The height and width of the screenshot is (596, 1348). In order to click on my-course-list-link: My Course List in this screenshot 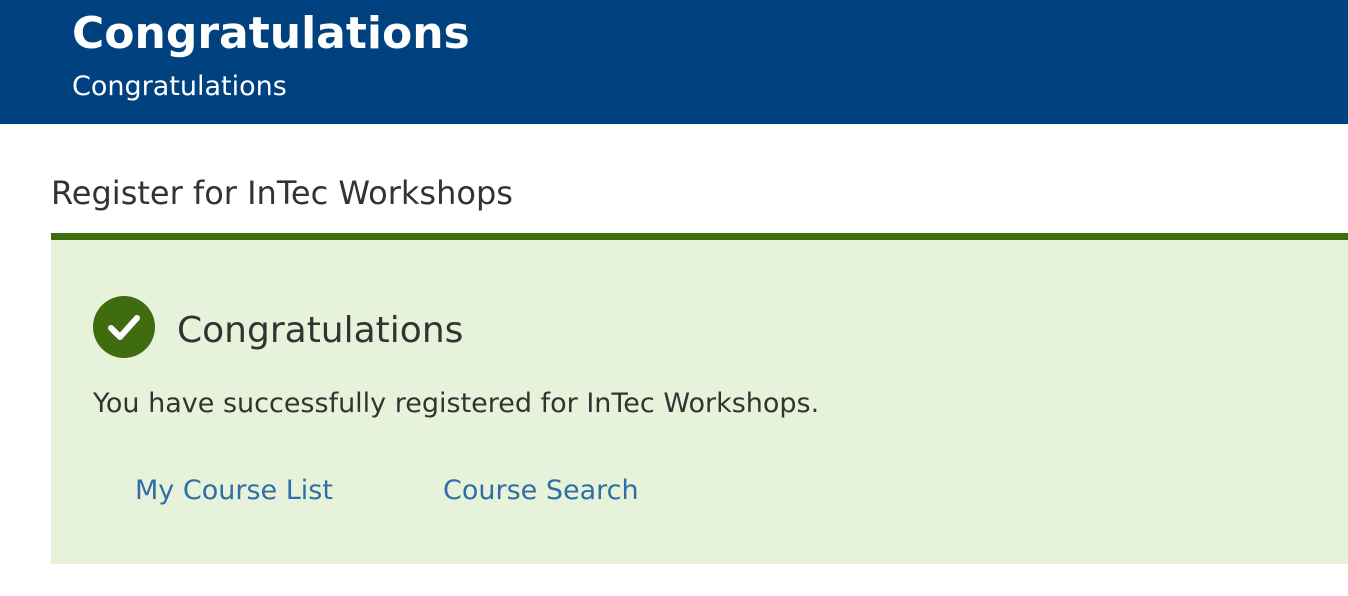, I will do `click(234, 491)`.